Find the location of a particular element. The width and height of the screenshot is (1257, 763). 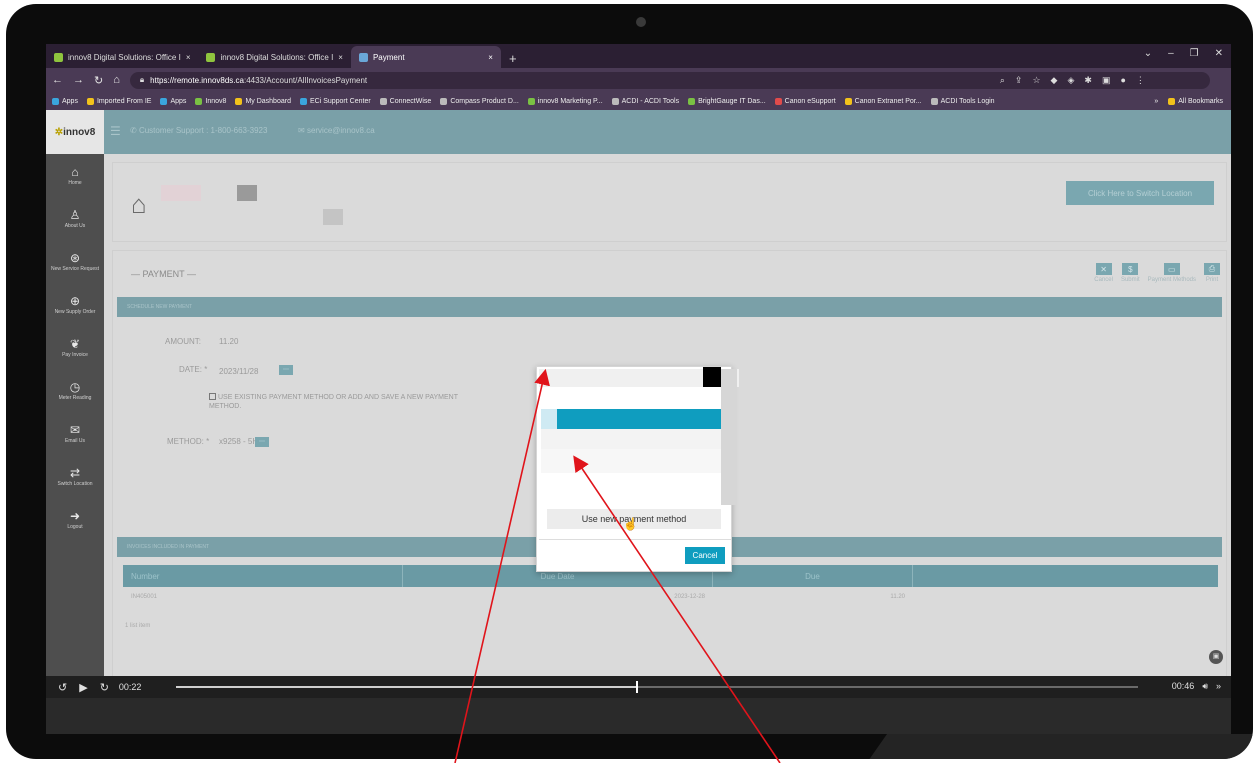

video-progress-thumb is located at coordinates (636, 687).